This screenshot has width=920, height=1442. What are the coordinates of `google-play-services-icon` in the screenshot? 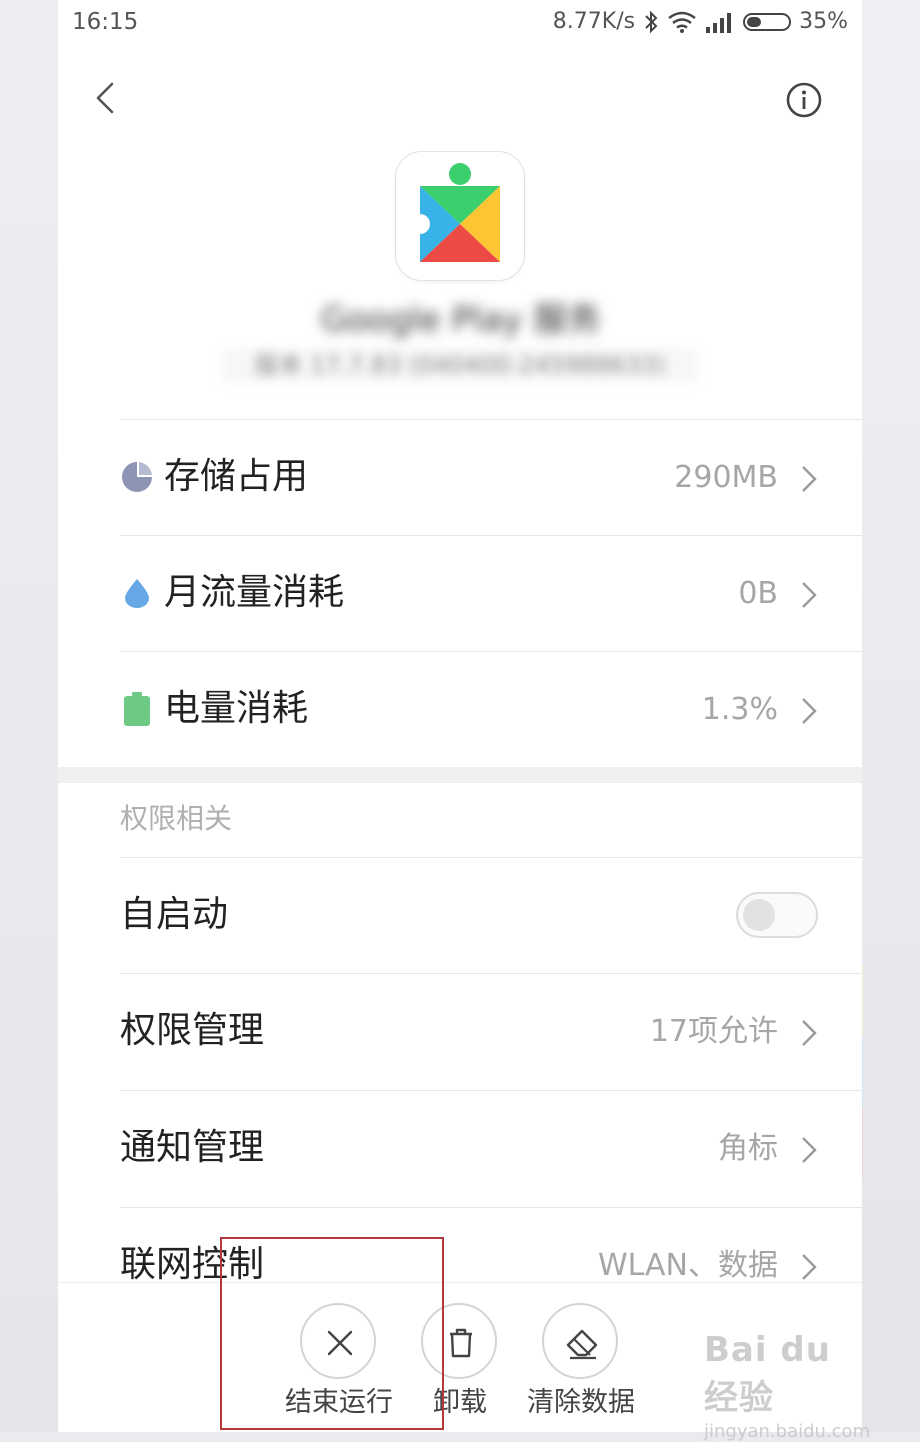 It's located at (455, 212).